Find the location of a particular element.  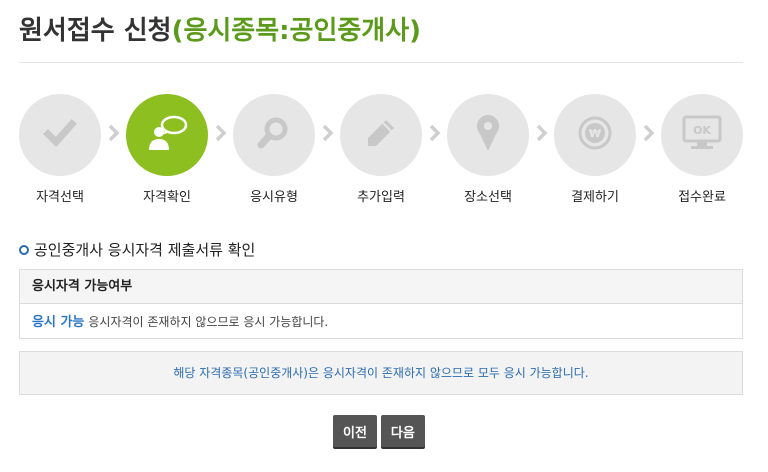

eligibility-table: 응시자격 가능여부 응시 가능 응시자격이 존재하지 않으므로 응시 가능합니다. is located at coordinates (381, 304).